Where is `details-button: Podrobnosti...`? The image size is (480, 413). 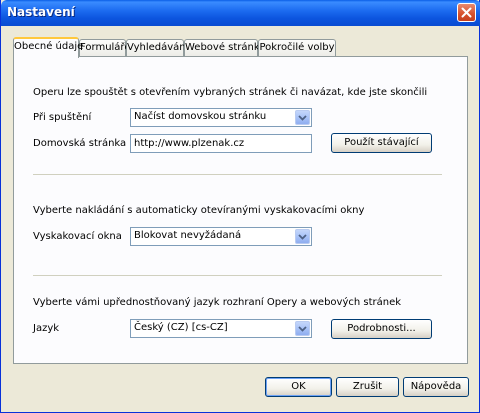 details-button: Podrobnosti... is located at coordinates (381, 329).